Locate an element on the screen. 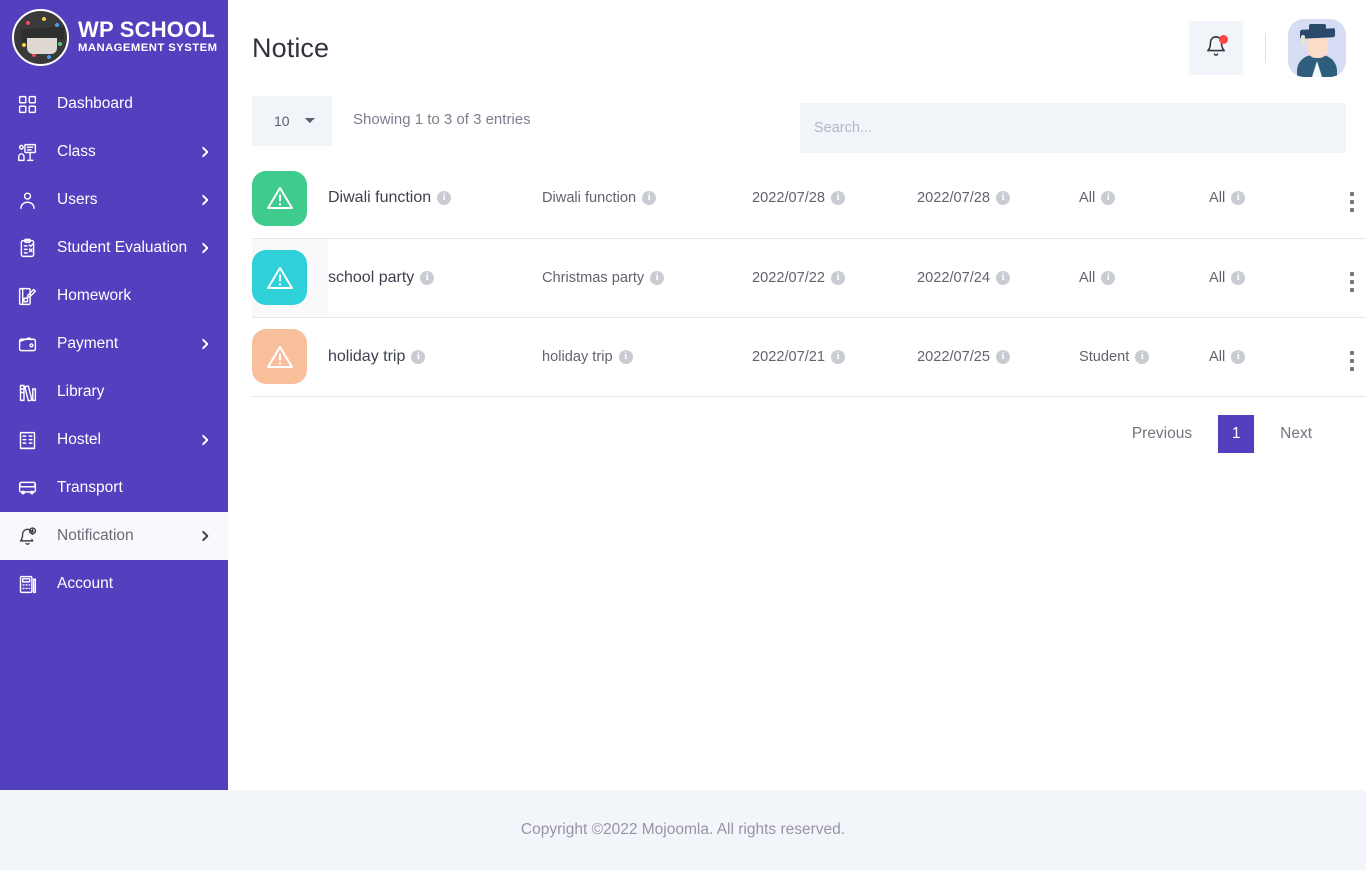 The height and width of the screenshot is (870, 1366). sidebar-item-label: Hostel is located at coordinates (79, 439).